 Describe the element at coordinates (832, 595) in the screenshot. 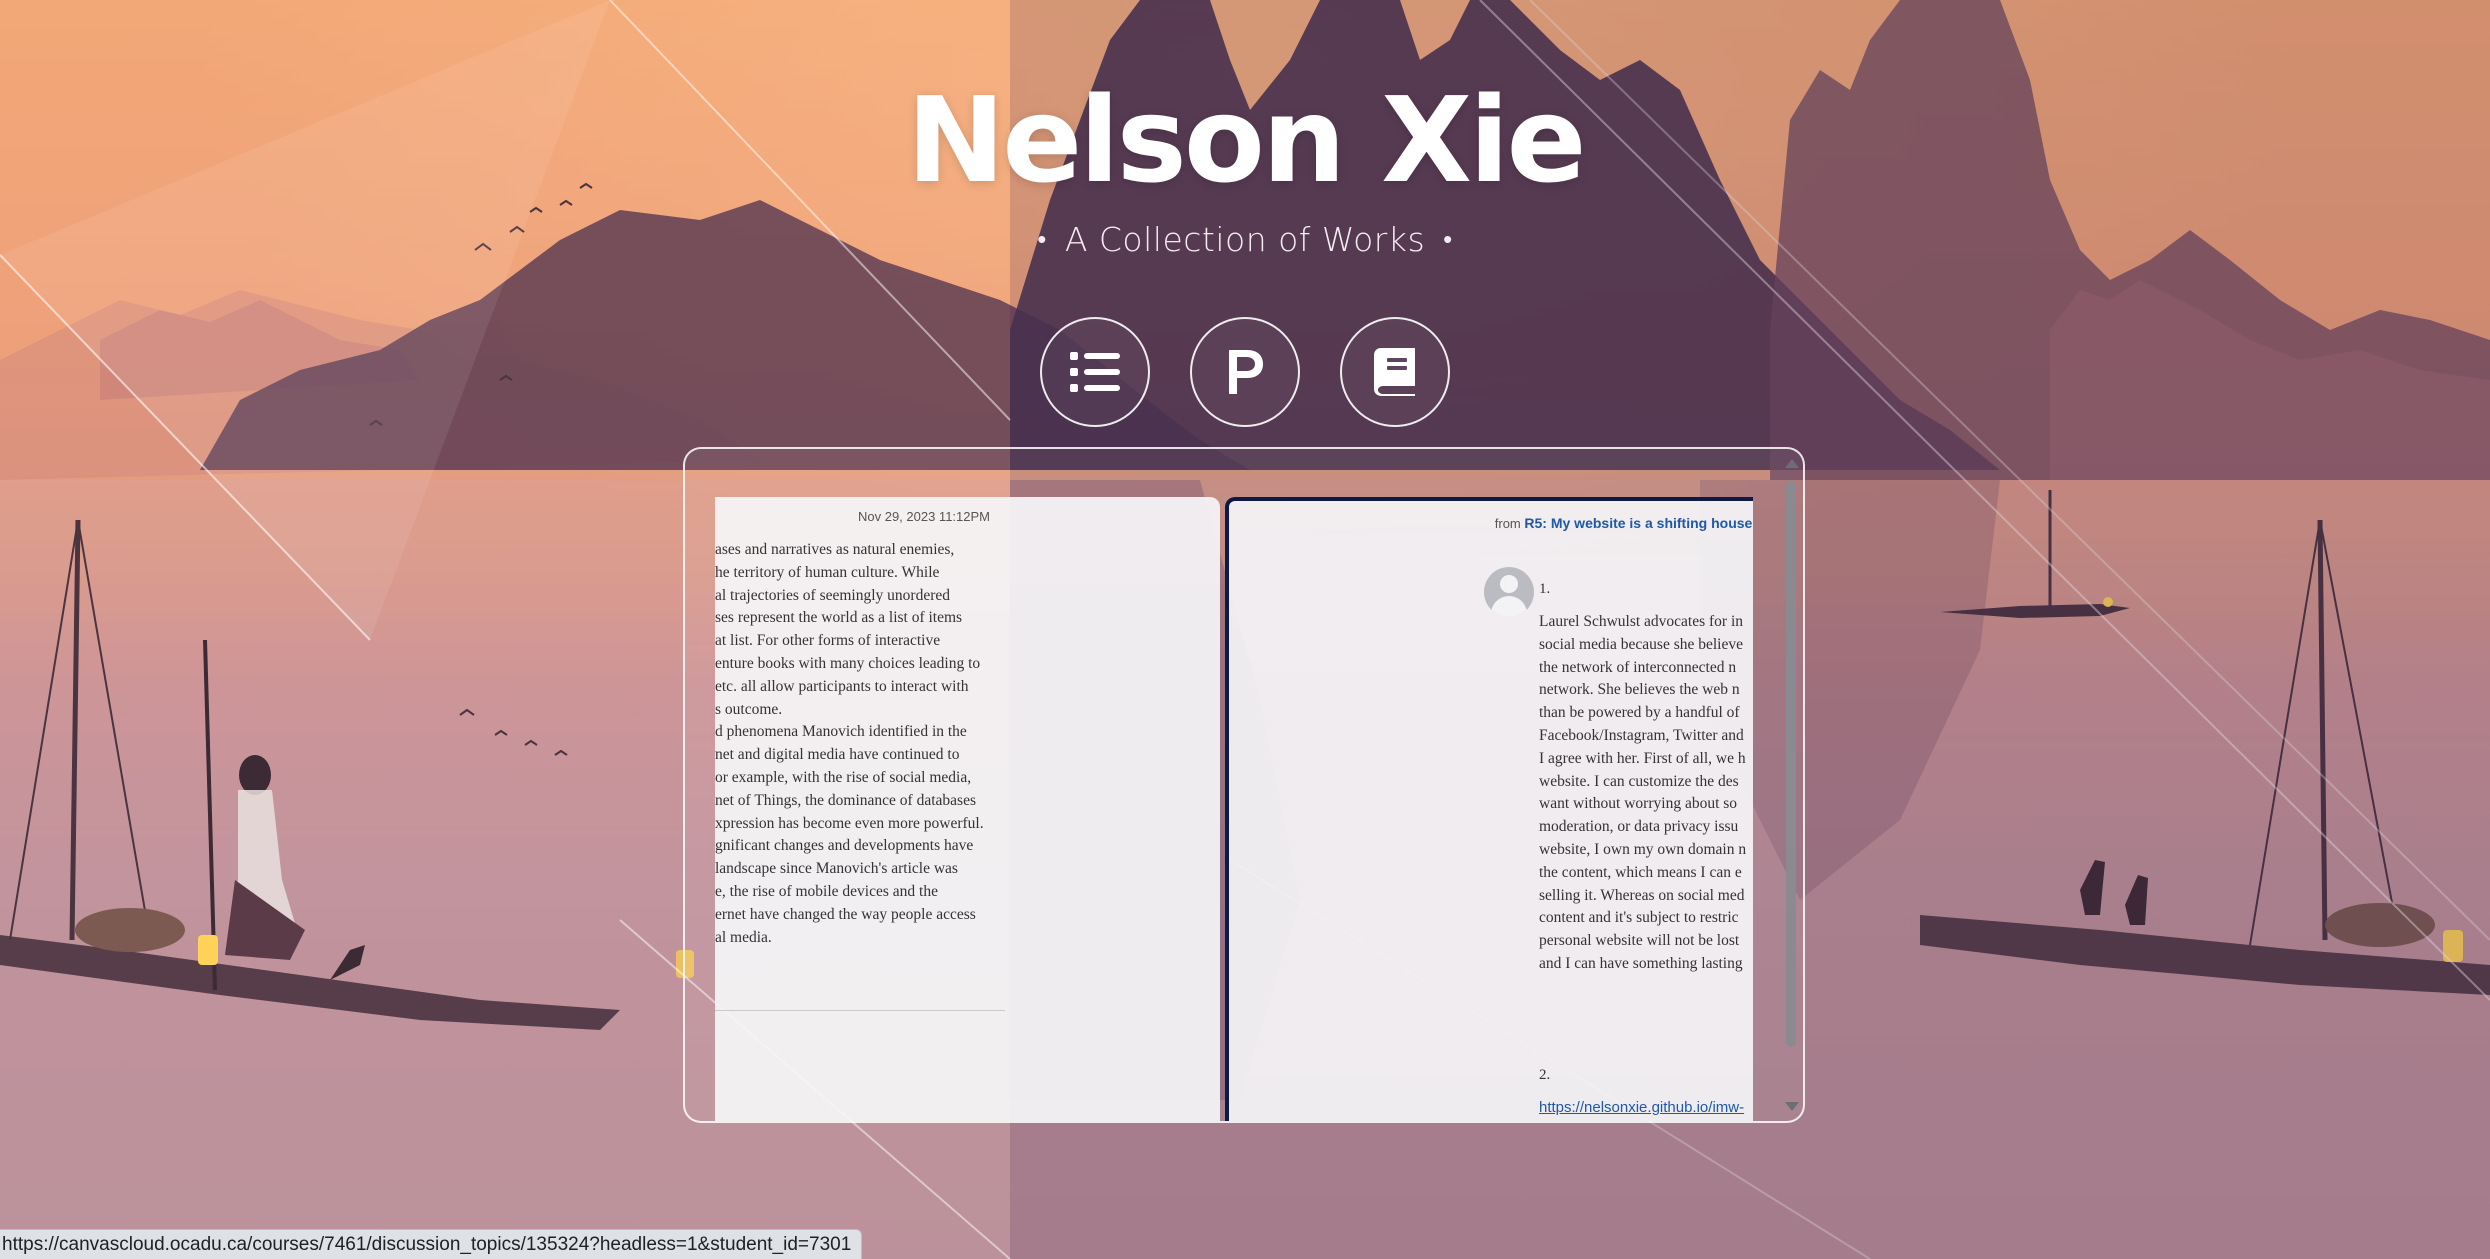

I see `text-line: al trajectories of seemingly unordered` at that location.